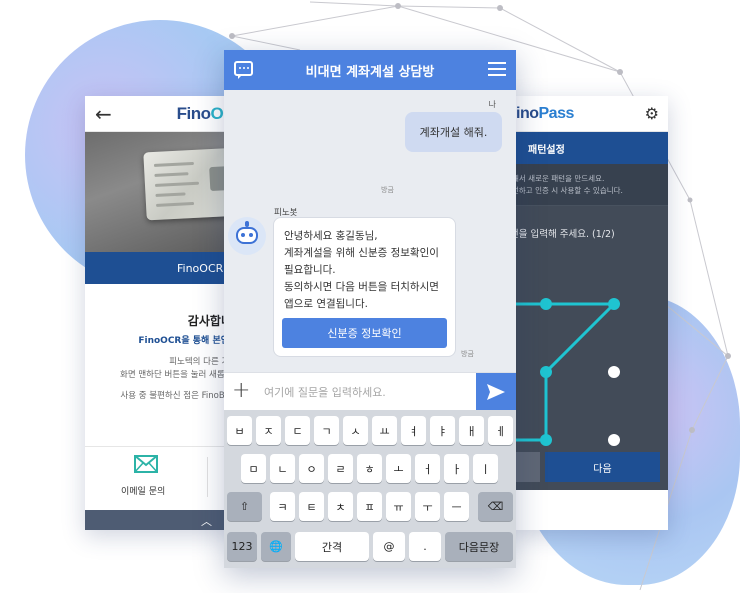 This screenshot has width=741, height=593. What do you see at coordinates (311, 468) in the screenshot?
I see `keyboard-key: ㅇ` at bounding box center [311, 468].